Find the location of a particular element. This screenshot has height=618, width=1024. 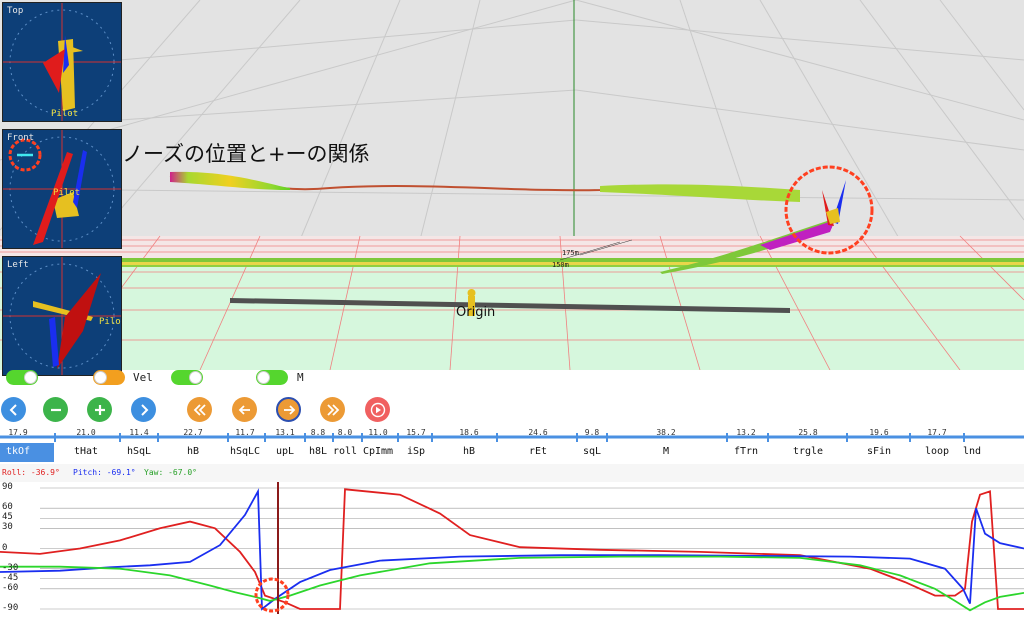

rewind-button is located at coordinates (199, 409).